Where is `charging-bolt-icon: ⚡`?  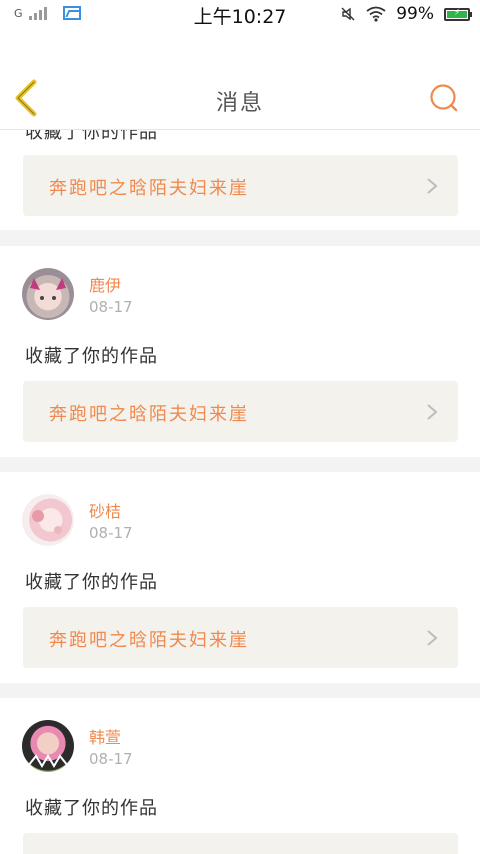 charging-bolt-icon: ⚡ is located at coordinates (457, 12).